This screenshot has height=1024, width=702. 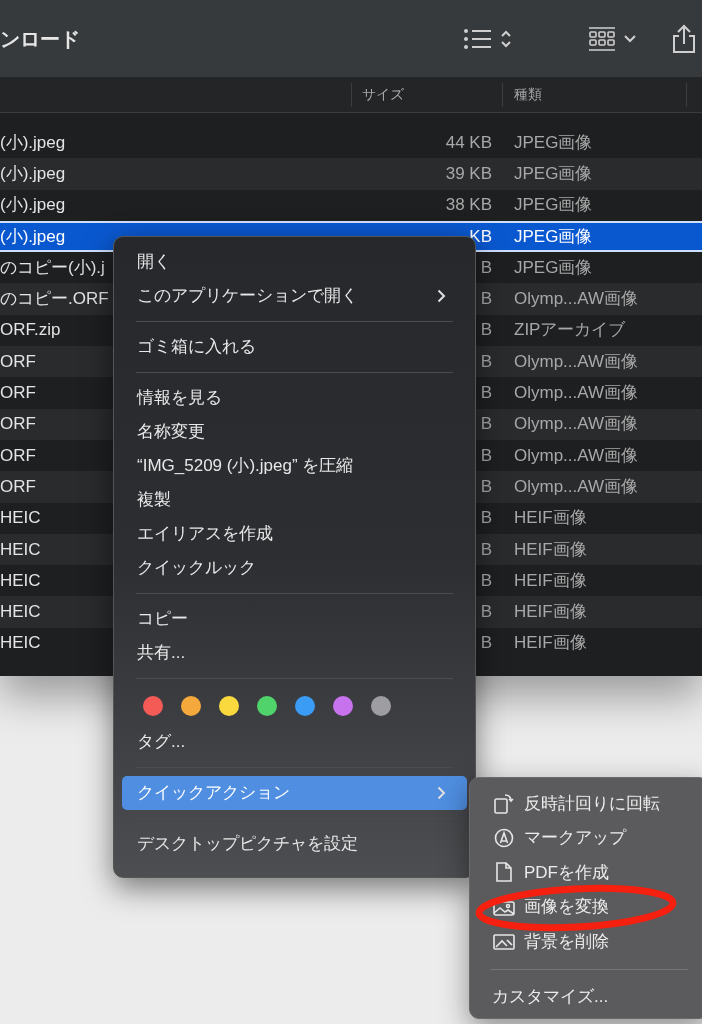 I want to click on file-name: のコピー.ORF, so click(x=54, y=299).